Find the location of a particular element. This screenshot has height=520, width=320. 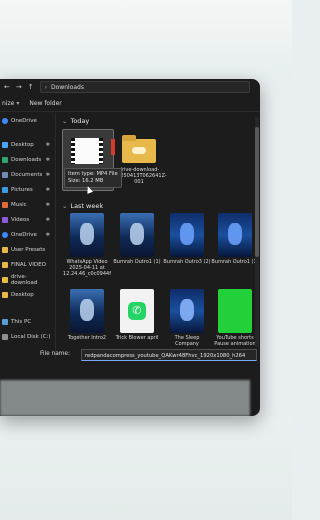

back-arrow-icon: ← is located at coordinates (7, 87).